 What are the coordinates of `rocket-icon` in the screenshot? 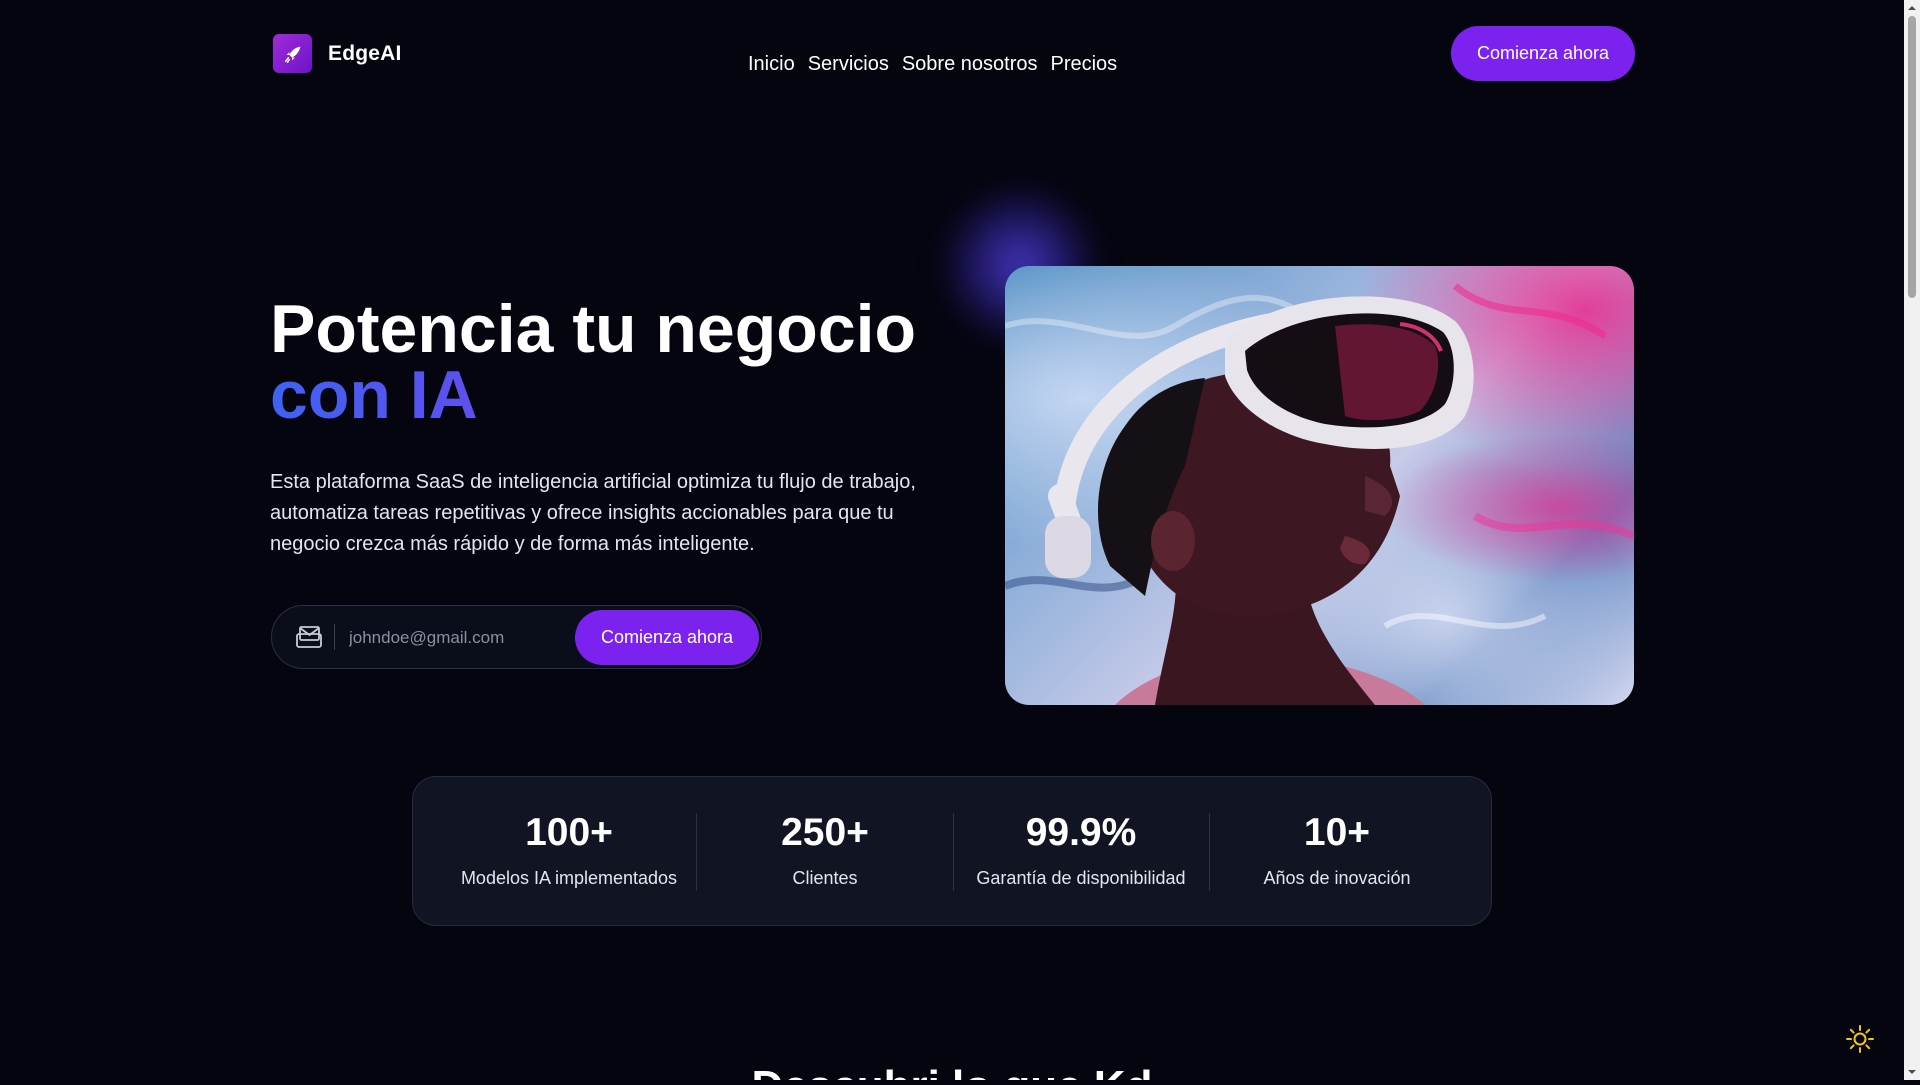 It's located at (292, 53).